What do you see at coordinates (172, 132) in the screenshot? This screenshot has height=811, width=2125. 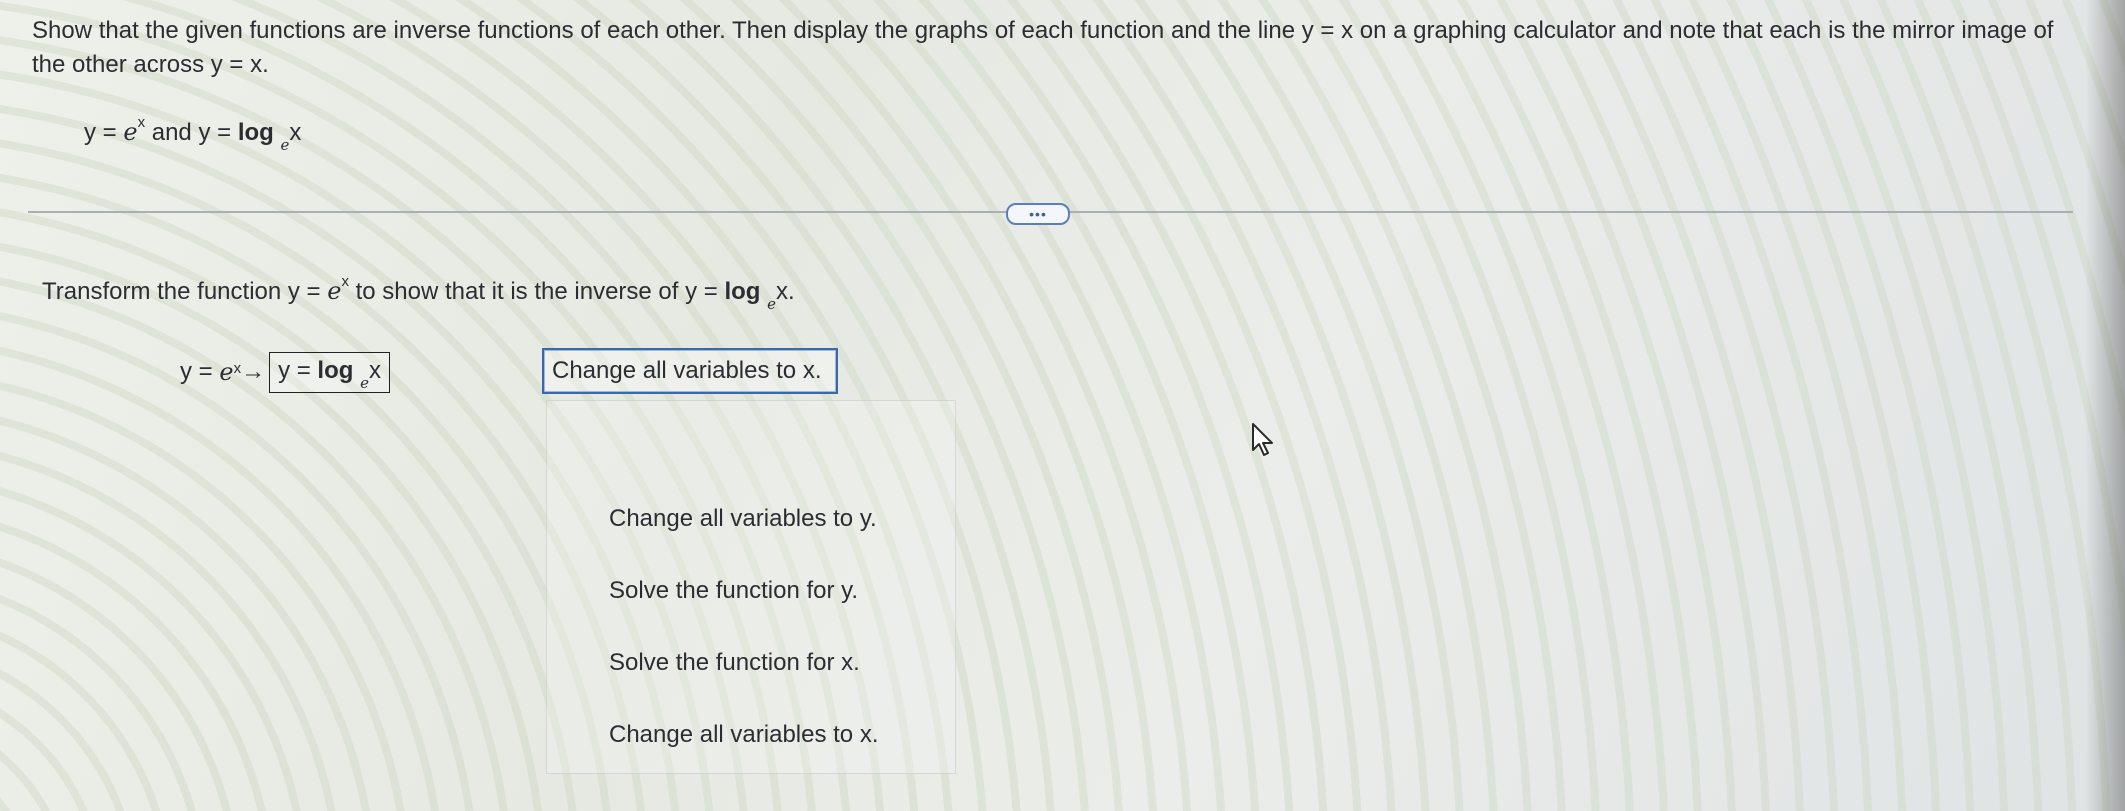 I see `functions-connector: and` at bounding box center [172, 132].